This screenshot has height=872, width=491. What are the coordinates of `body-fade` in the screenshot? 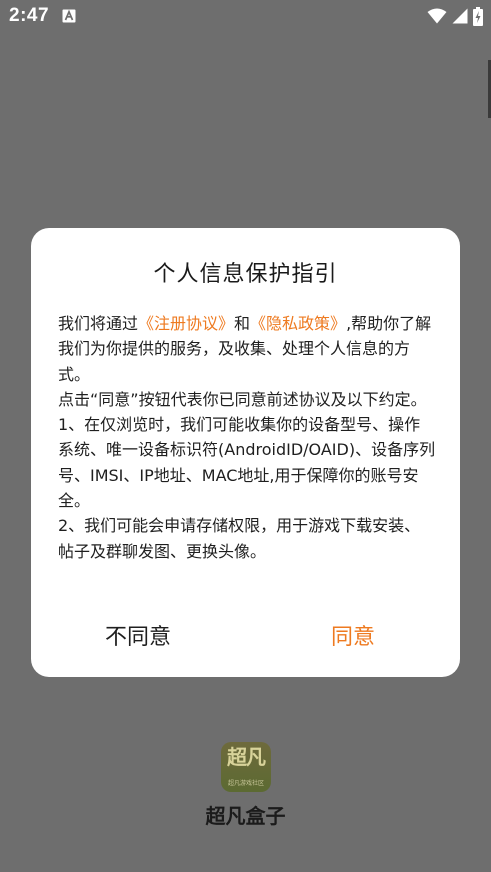 It's located at (247, 566).